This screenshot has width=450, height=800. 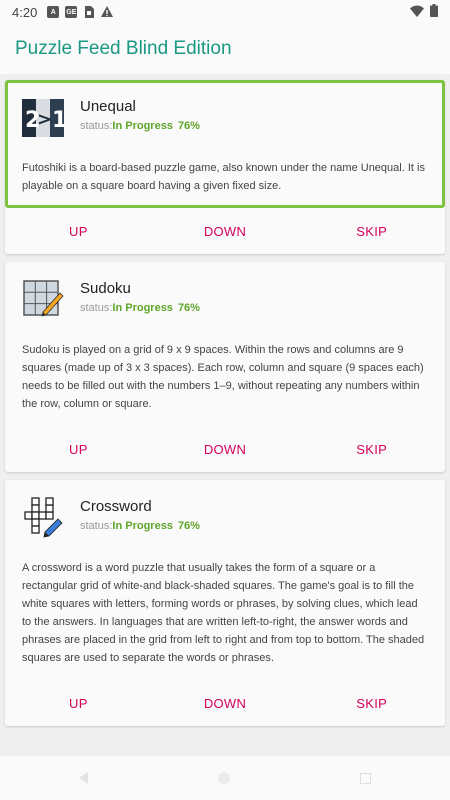 What do you see at coordinates (107, 12) in the screenshot?
I see `alert-icon` at bounding box center [107, 12].